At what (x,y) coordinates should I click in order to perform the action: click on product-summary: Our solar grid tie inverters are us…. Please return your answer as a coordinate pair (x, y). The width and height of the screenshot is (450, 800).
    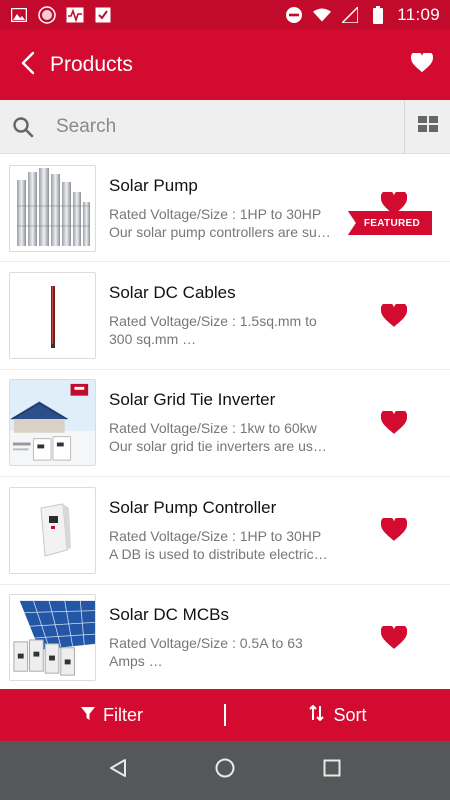
    Looking at the image, I should click on (218, 446).